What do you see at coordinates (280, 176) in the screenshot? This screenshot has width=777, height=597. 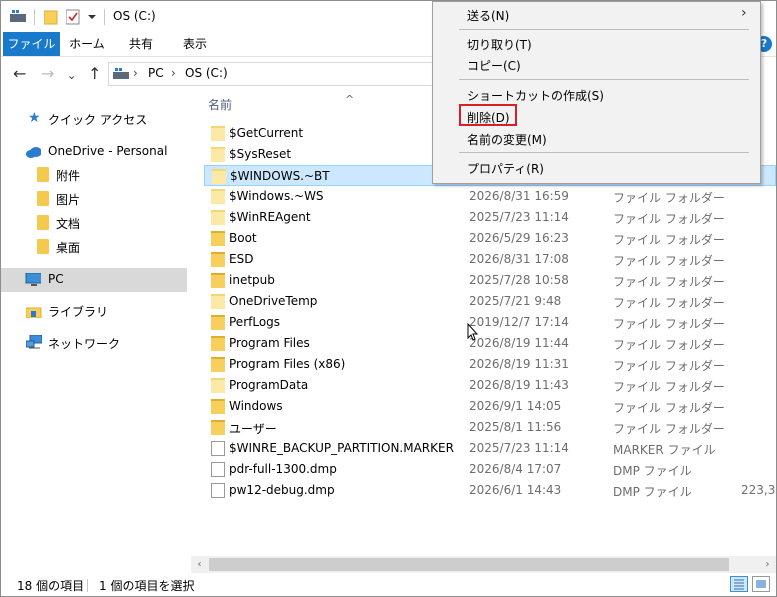 I see `file-name: $WINDOWS.~BT` at bounding box center [280, 176].